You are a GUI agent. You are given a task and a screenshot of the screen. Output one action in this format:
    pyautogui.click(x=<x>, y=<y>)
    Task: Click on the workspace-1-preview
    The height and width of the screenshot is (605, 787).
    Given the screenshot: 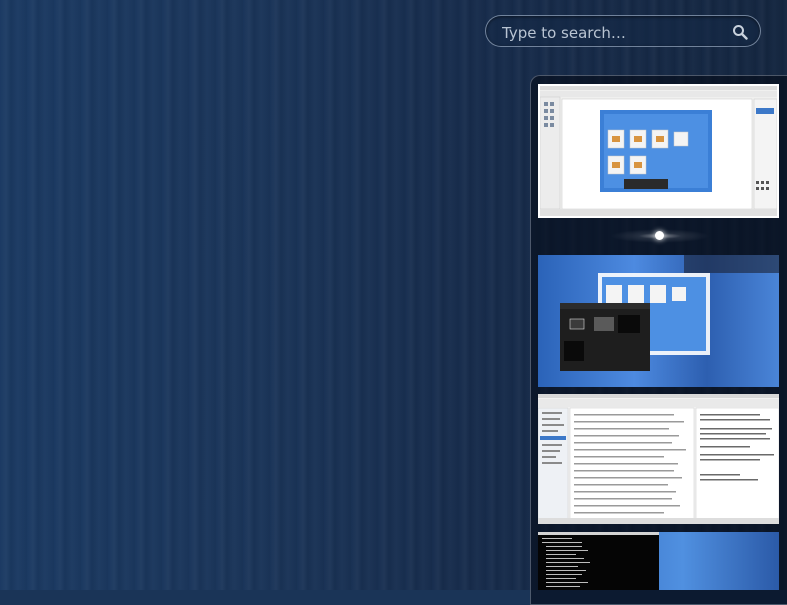 What is the action you would take?
    pyautogui.click(x=658, y=151)
    